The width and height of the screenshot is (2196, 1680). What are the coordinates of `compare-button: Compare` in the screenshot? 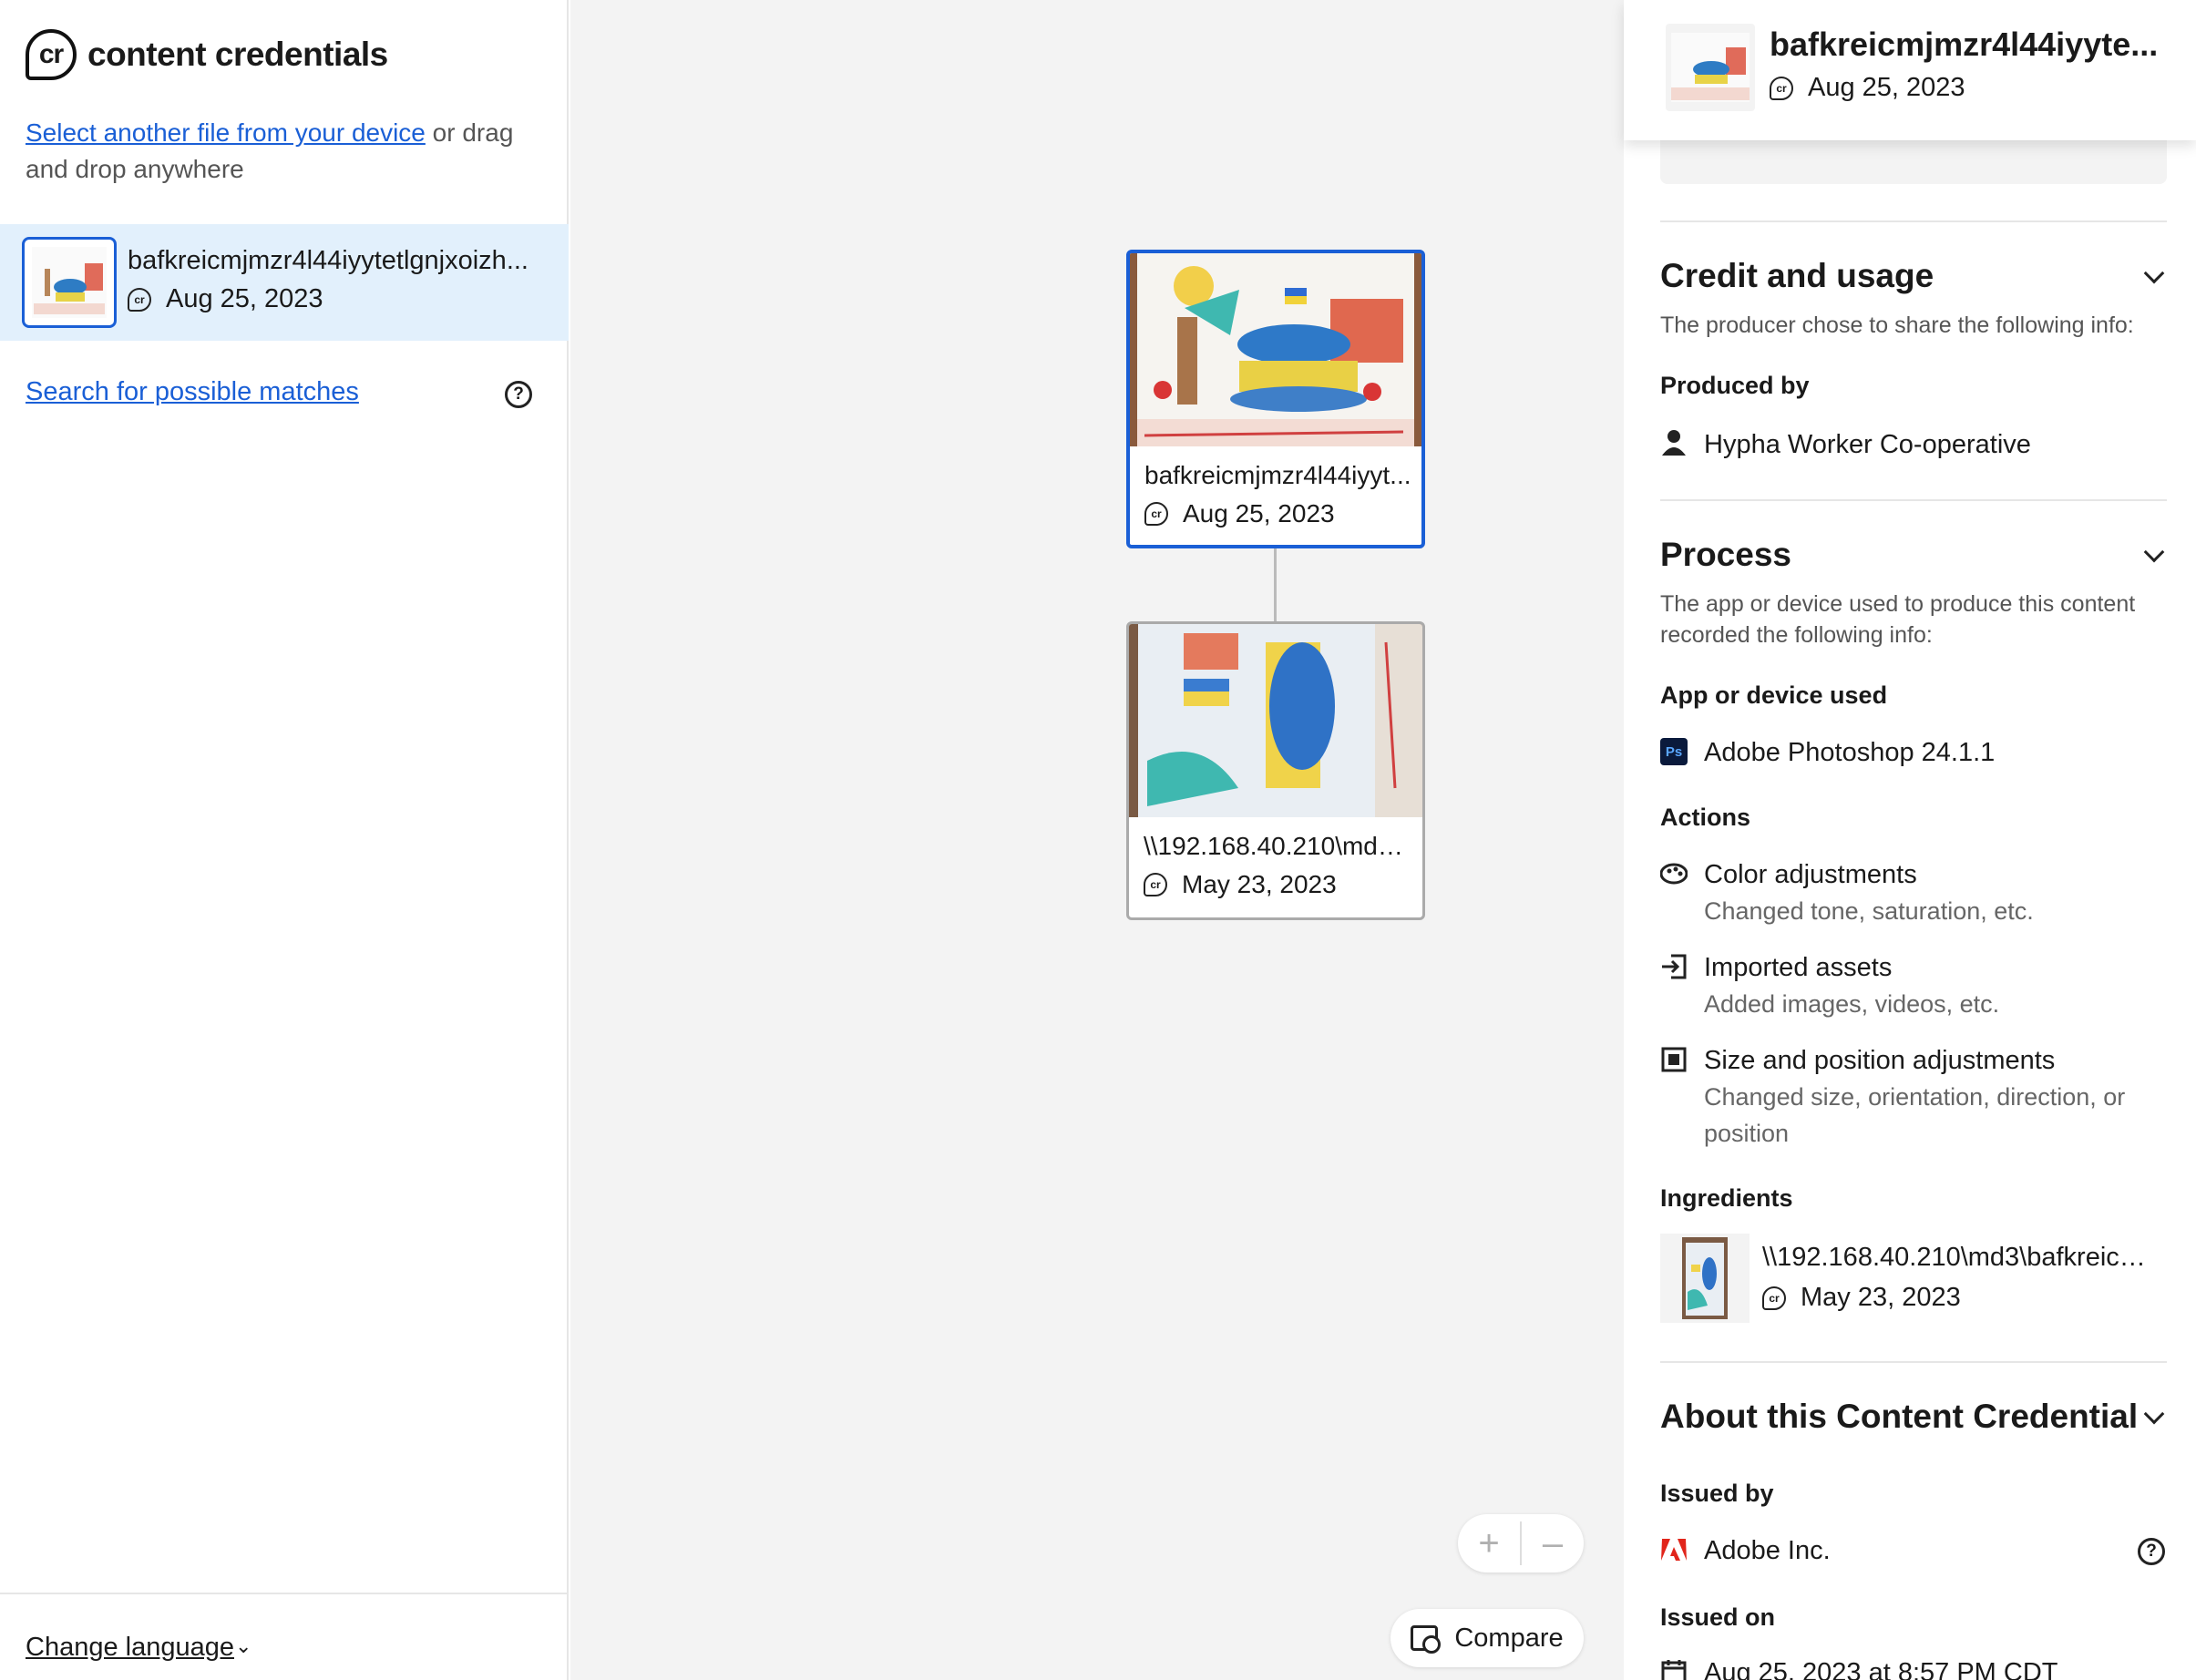 It's located at (1487, 1638).